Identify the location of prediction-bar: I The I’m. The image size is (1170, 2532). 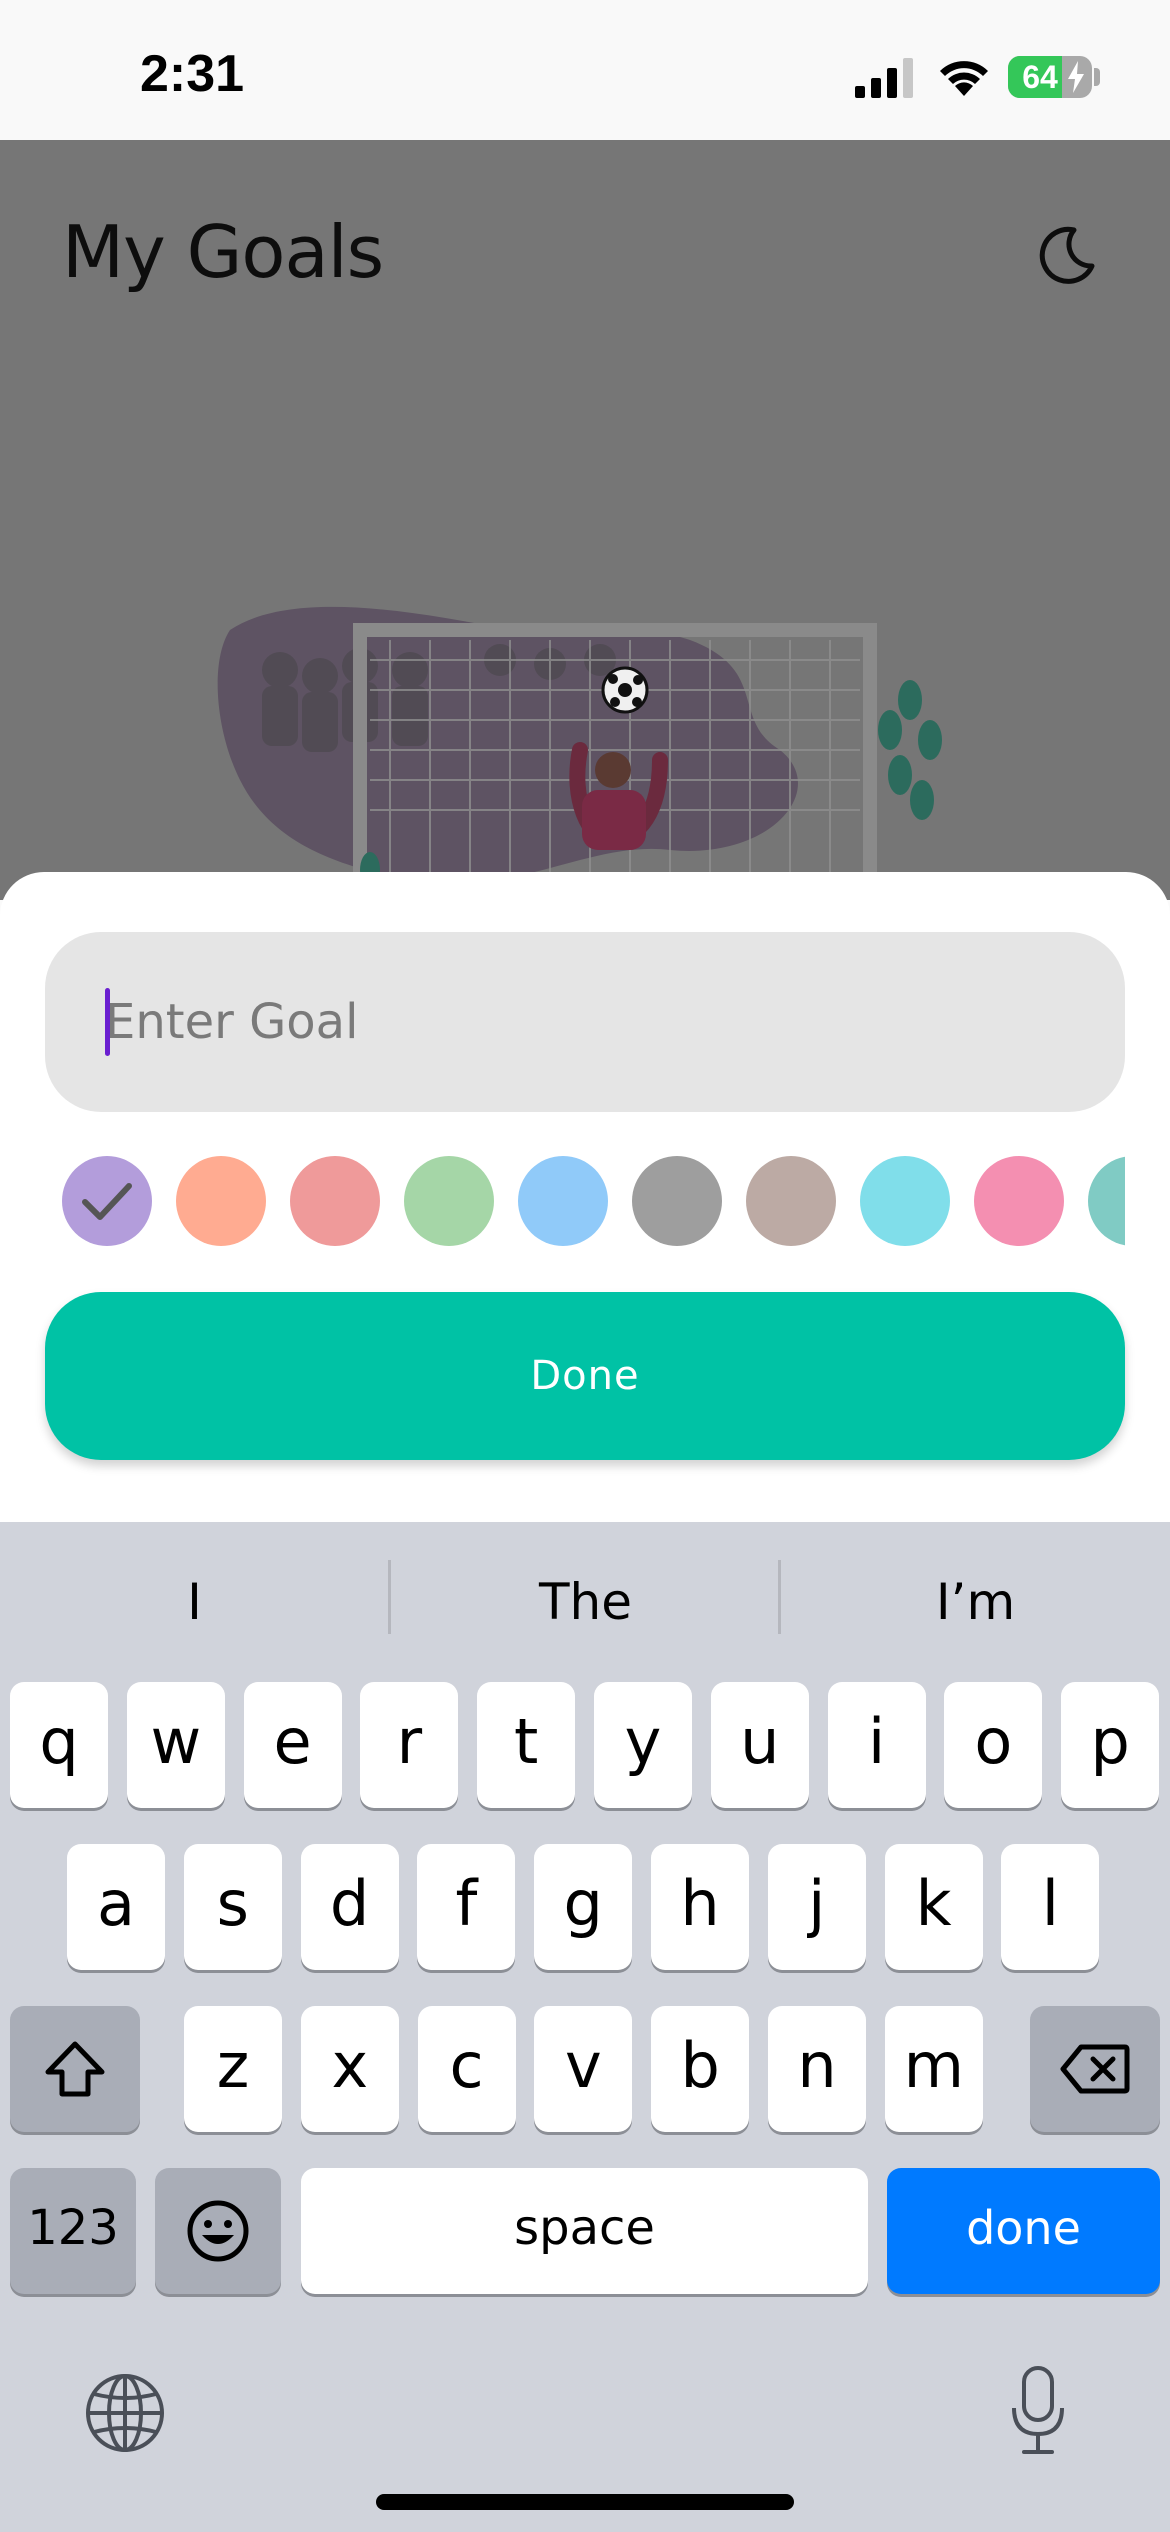
(585, 1597).